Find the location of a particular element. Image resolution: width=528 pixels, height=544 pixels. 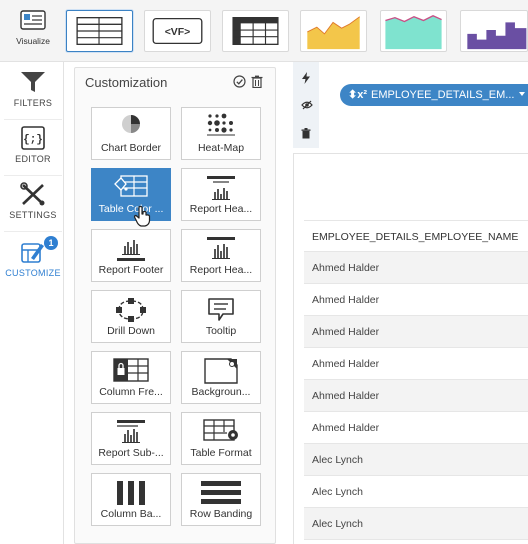

drill-down-icon is located at coordinates (131, 310).